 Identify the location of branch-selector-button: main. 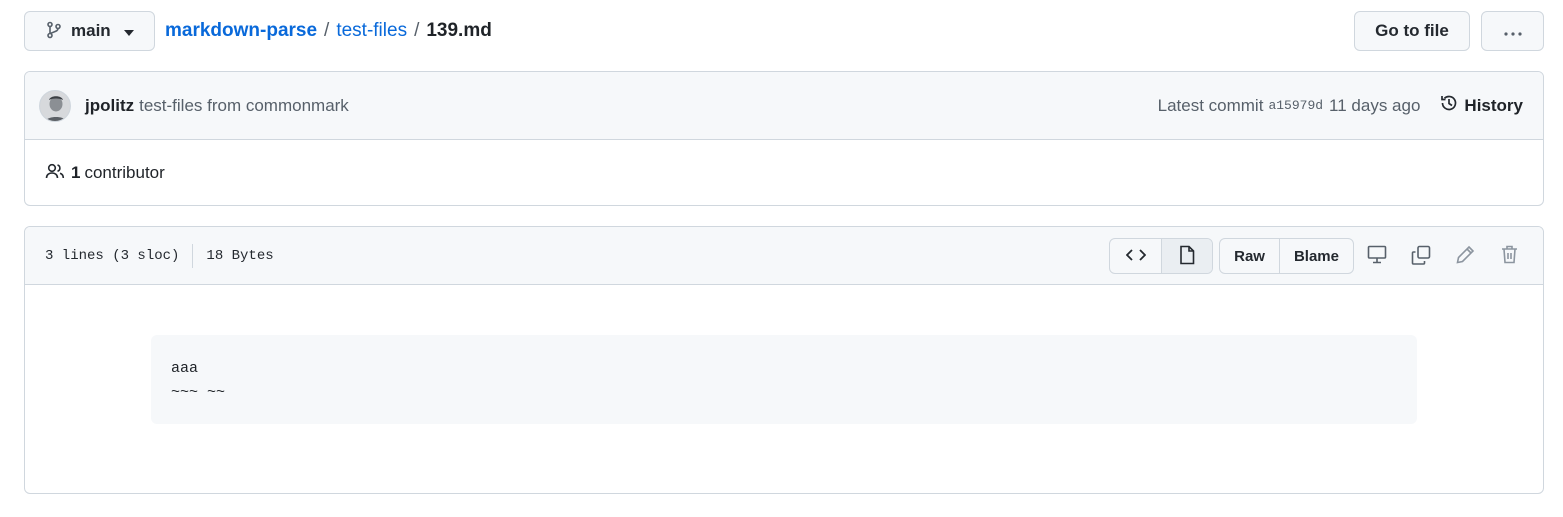
(89, 31).